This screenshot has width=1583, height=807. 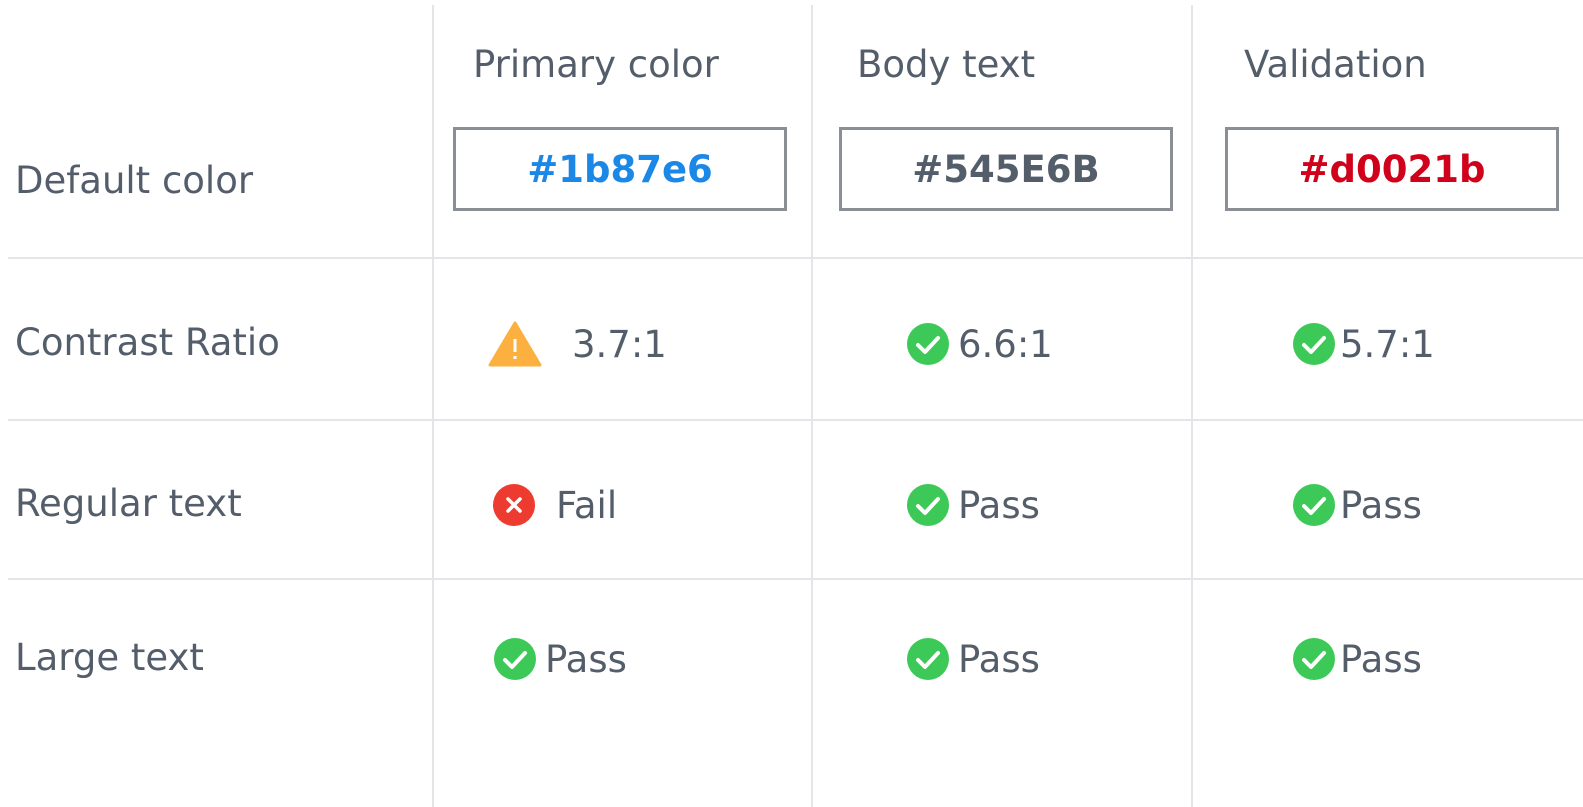 What do you see at coordinates (596, 64) in the screenshot?
I see `column-header-primary: Primary color` at bounding box center [596, 64].